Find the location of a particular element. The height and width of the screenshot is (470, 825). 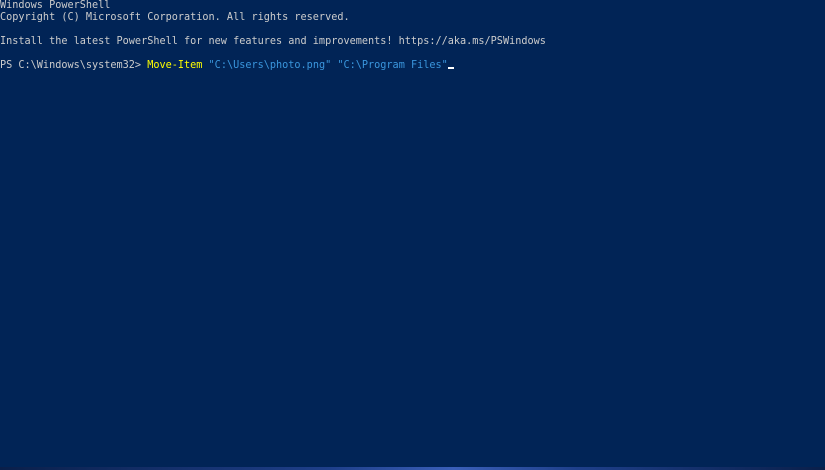

command-argument-source: "C:\Users\photo.png" is located at coordinates (270, 66).